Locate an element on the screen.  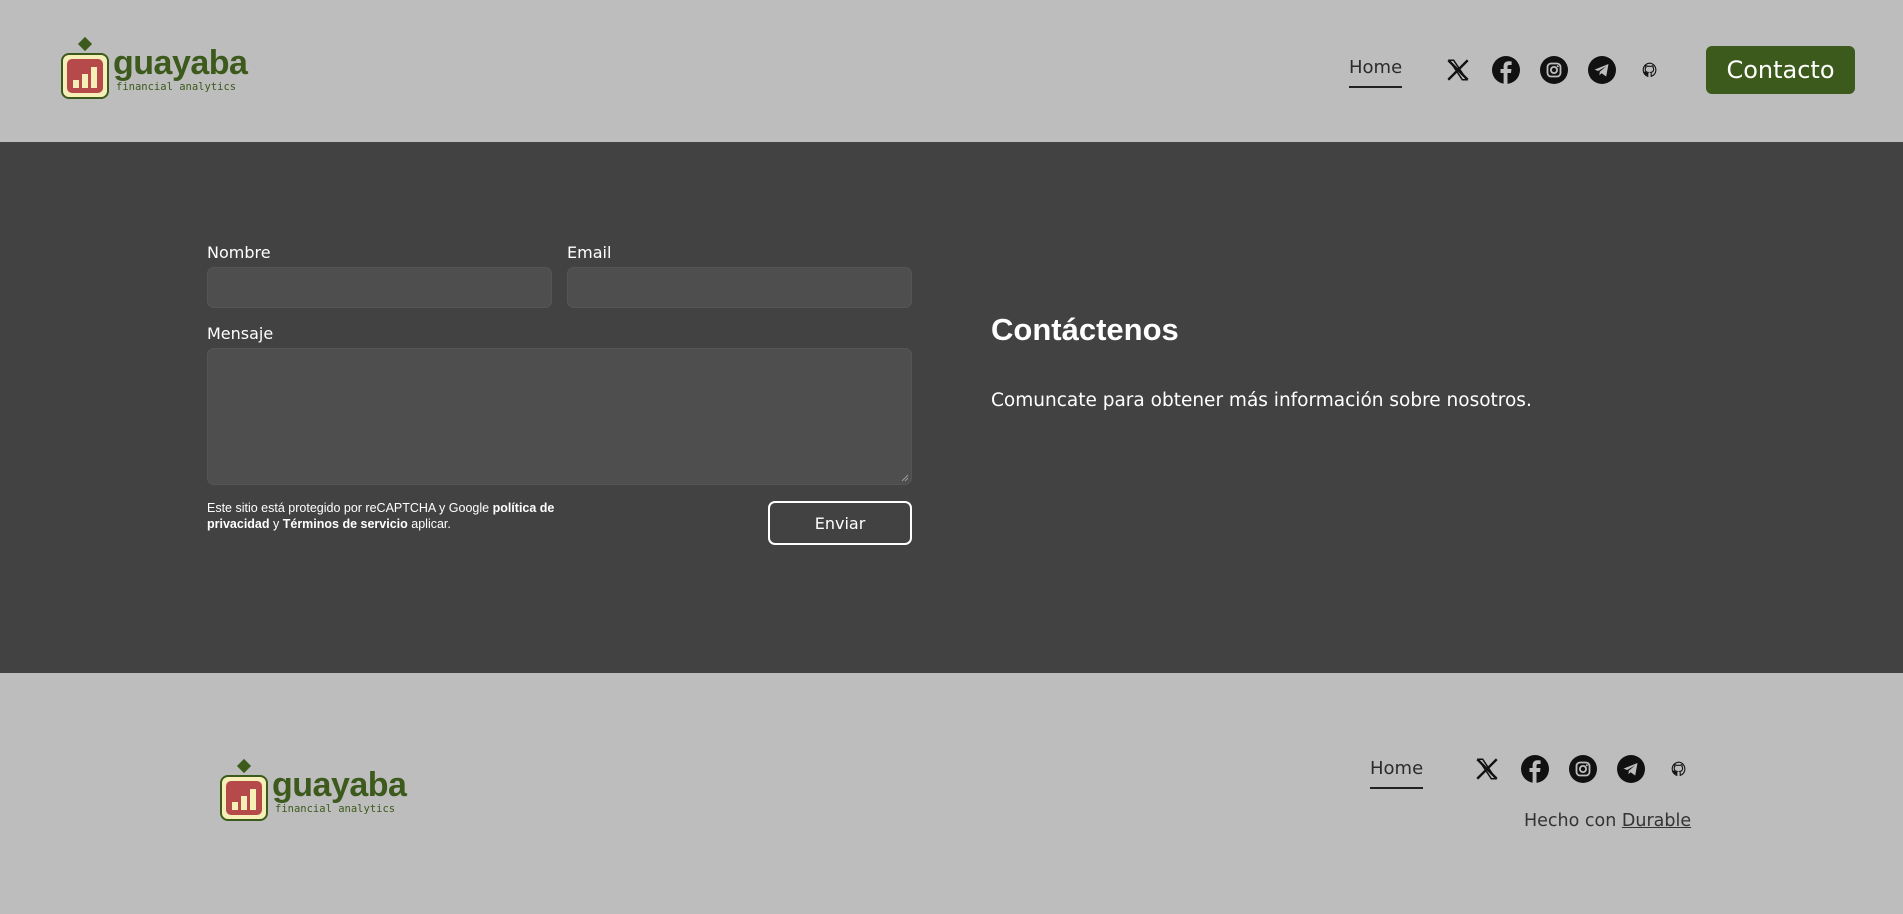
footer-social-links is located at coordinates (1583, 769).